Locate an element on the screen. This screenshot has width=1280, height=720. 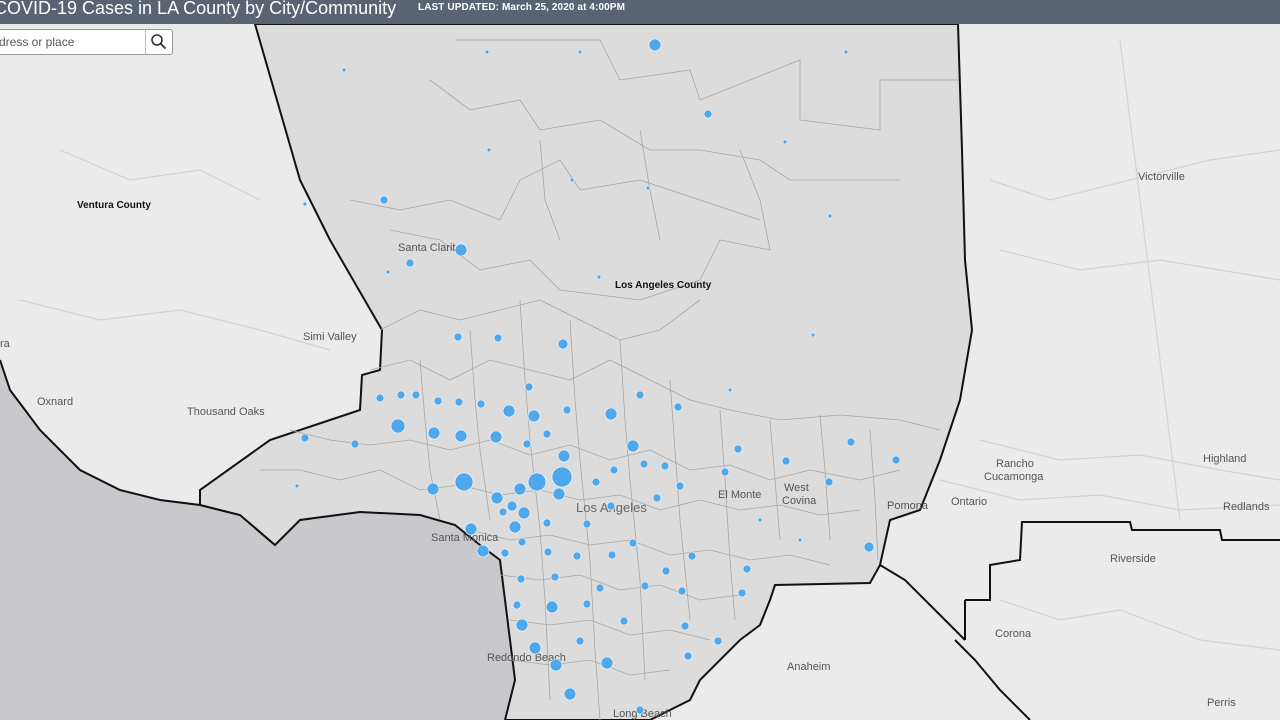
search-box is located at coordinates (86, 42).